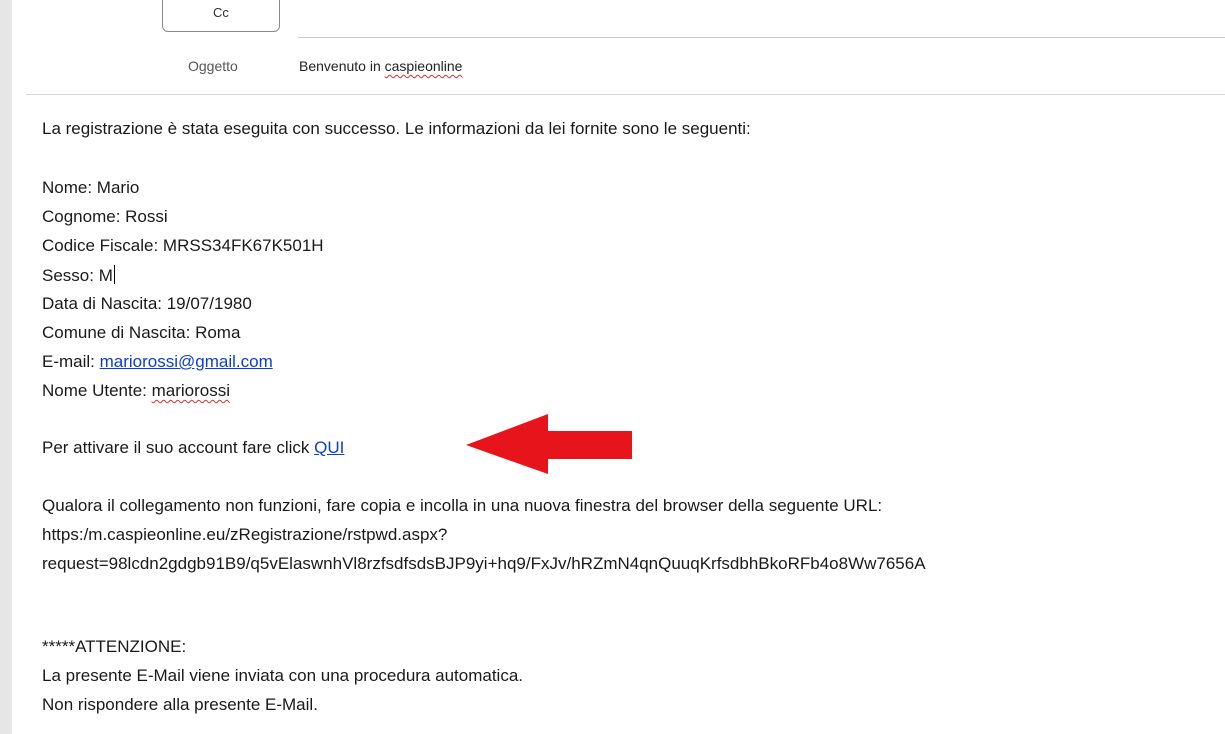 The height and width of the screenshot is (734, 1225). I want to click on email-label: E-mail:, so click(71, 361).